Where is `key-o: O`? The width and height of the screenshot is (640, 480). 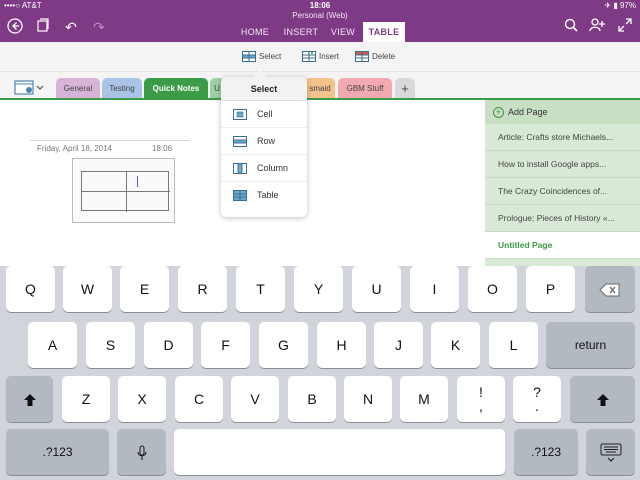
key-o: O is located at coordinates (492, 289).